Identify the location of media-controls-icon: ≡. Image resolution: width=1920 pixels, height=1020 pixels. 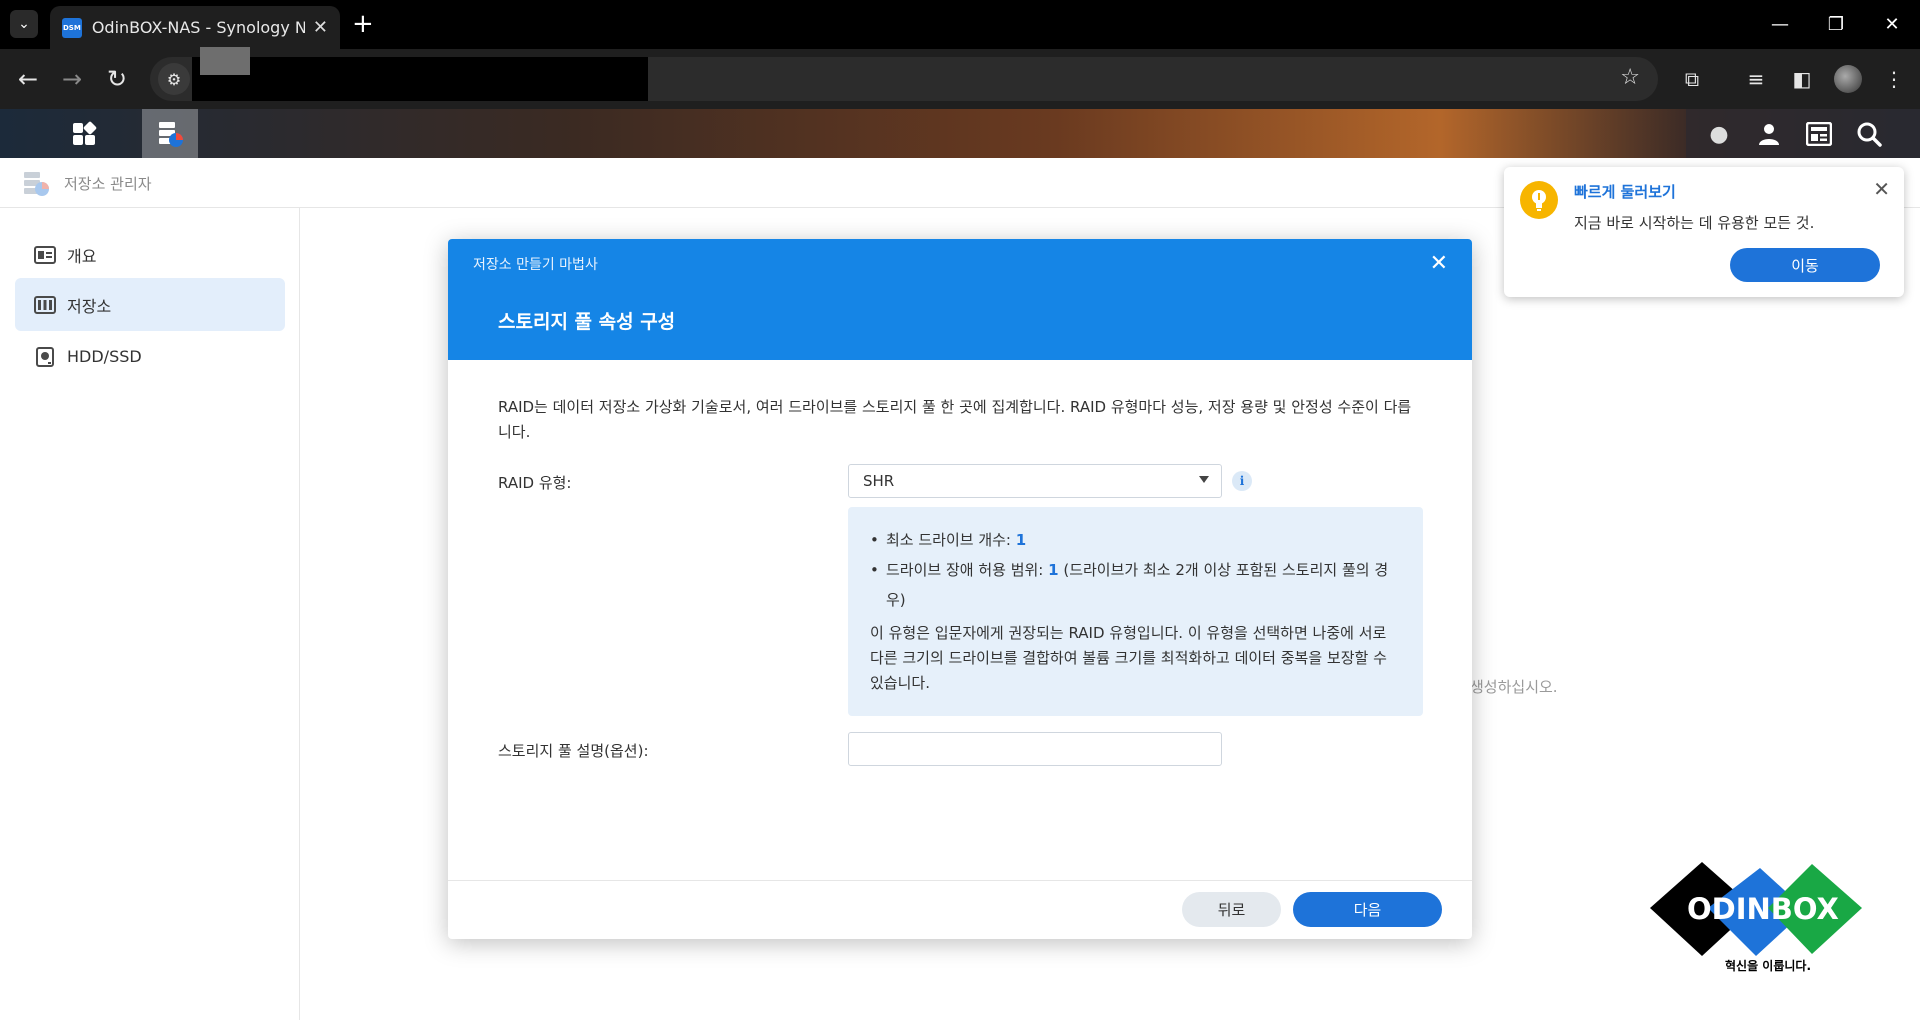
(1756, 79).